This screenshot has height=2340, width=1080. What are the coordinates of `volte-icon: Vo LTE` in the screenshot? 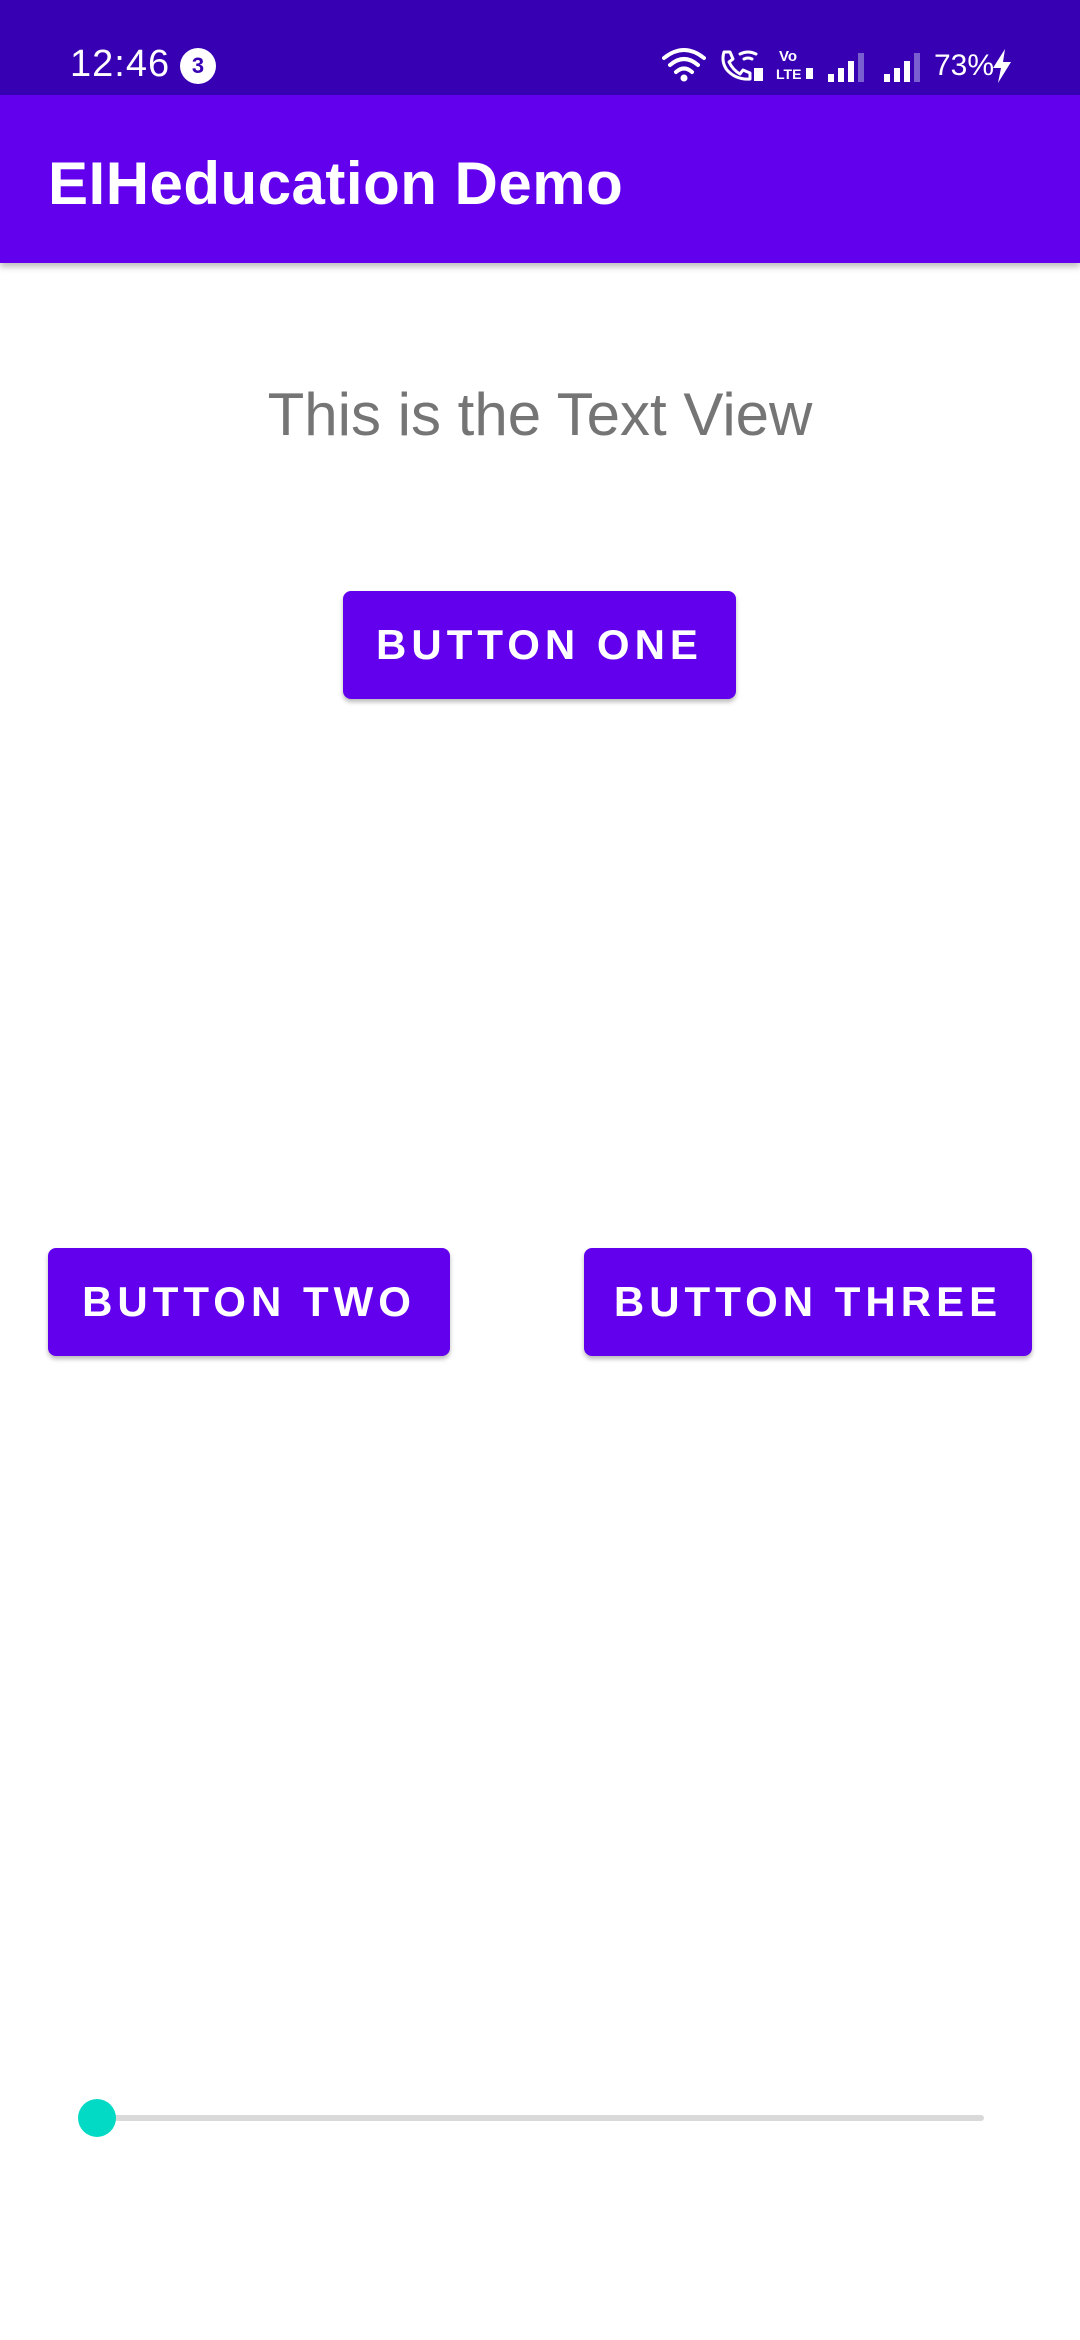 It's located at (795, 66).